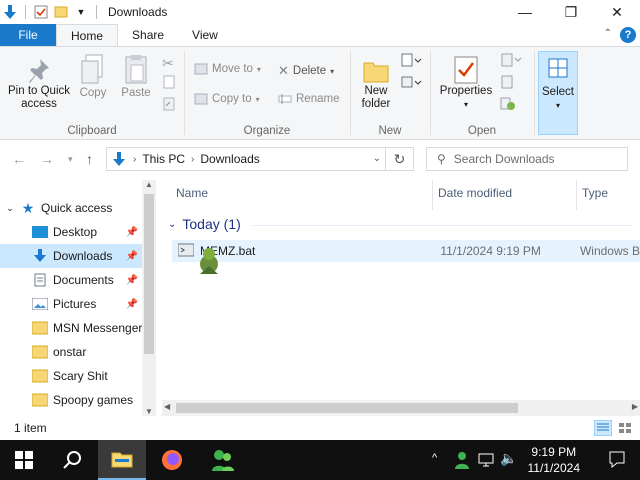 Image resolution: width=640 pixels, height=480 pixels. What do you see at coordinates (511, 61) in the screenshot?
I see `open-icon` at bounding box center [511, 61].